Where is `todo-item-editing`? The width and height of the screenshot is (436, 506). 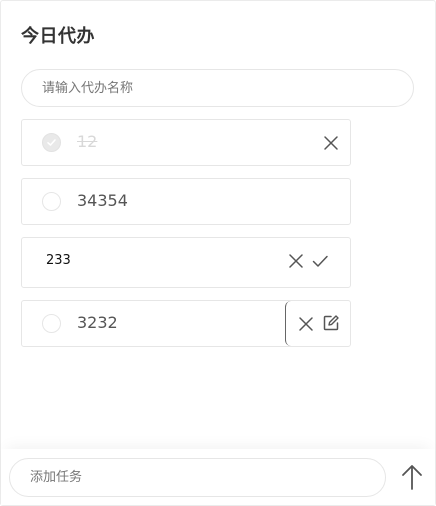 todo-item-editing is located at coordinates (186, 262).